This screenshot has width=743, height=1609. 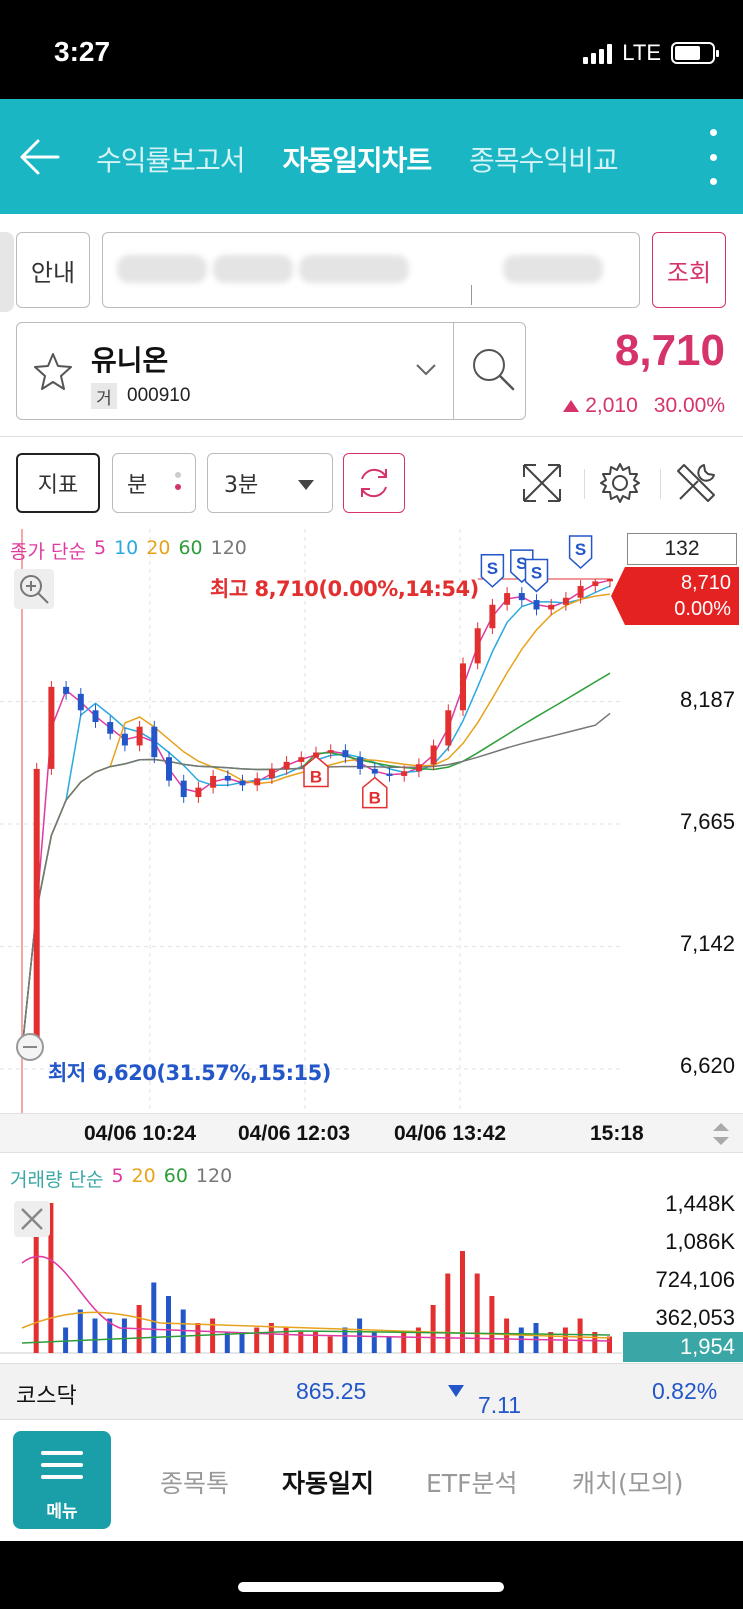 What do you see at coordinates (696, 483) in the screenshot?
I see `tools-icon` at bounding box center [696, 483].